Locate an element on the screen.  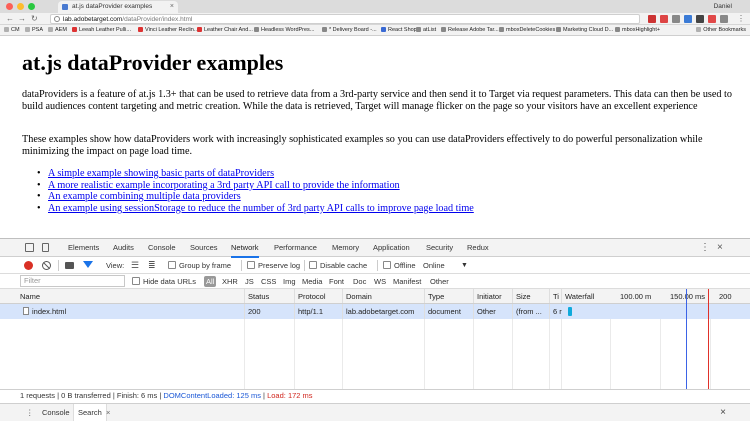
bookmark-item: CM is located at coordinates (12, 30).